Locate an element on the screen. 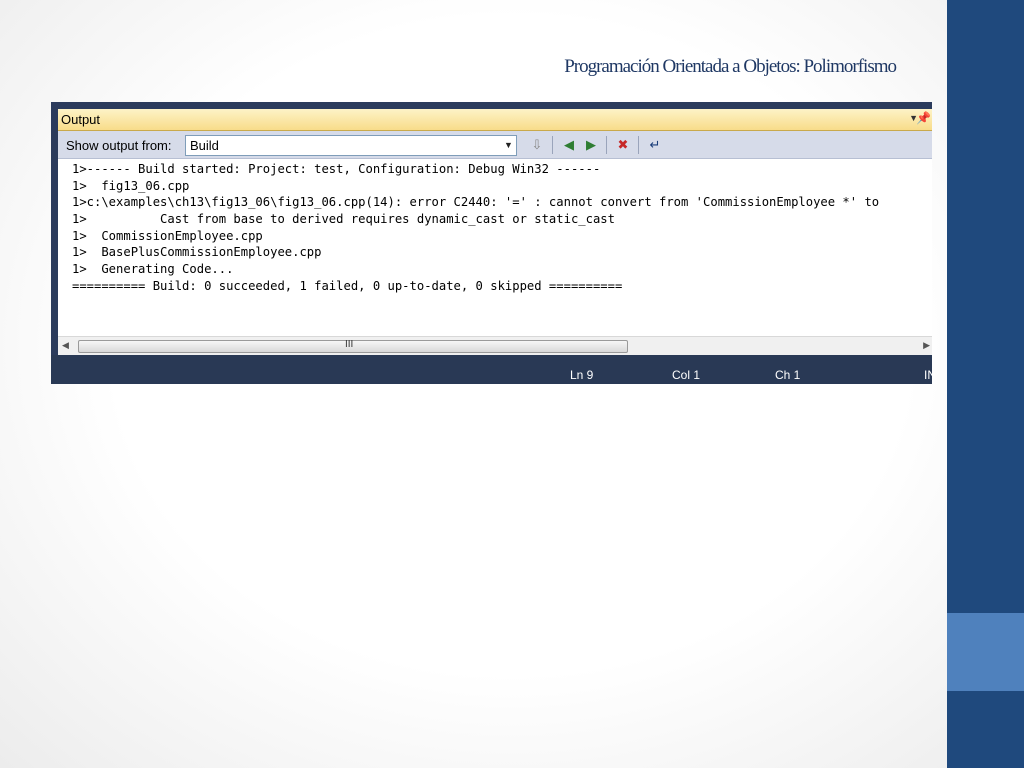 The height and width of the screenshot is (768, 1024). output-toolbar: Show output from: Build ▼ ⇩ ◀ ▶ ✖ ↵ is located at coordinates (495, 145).